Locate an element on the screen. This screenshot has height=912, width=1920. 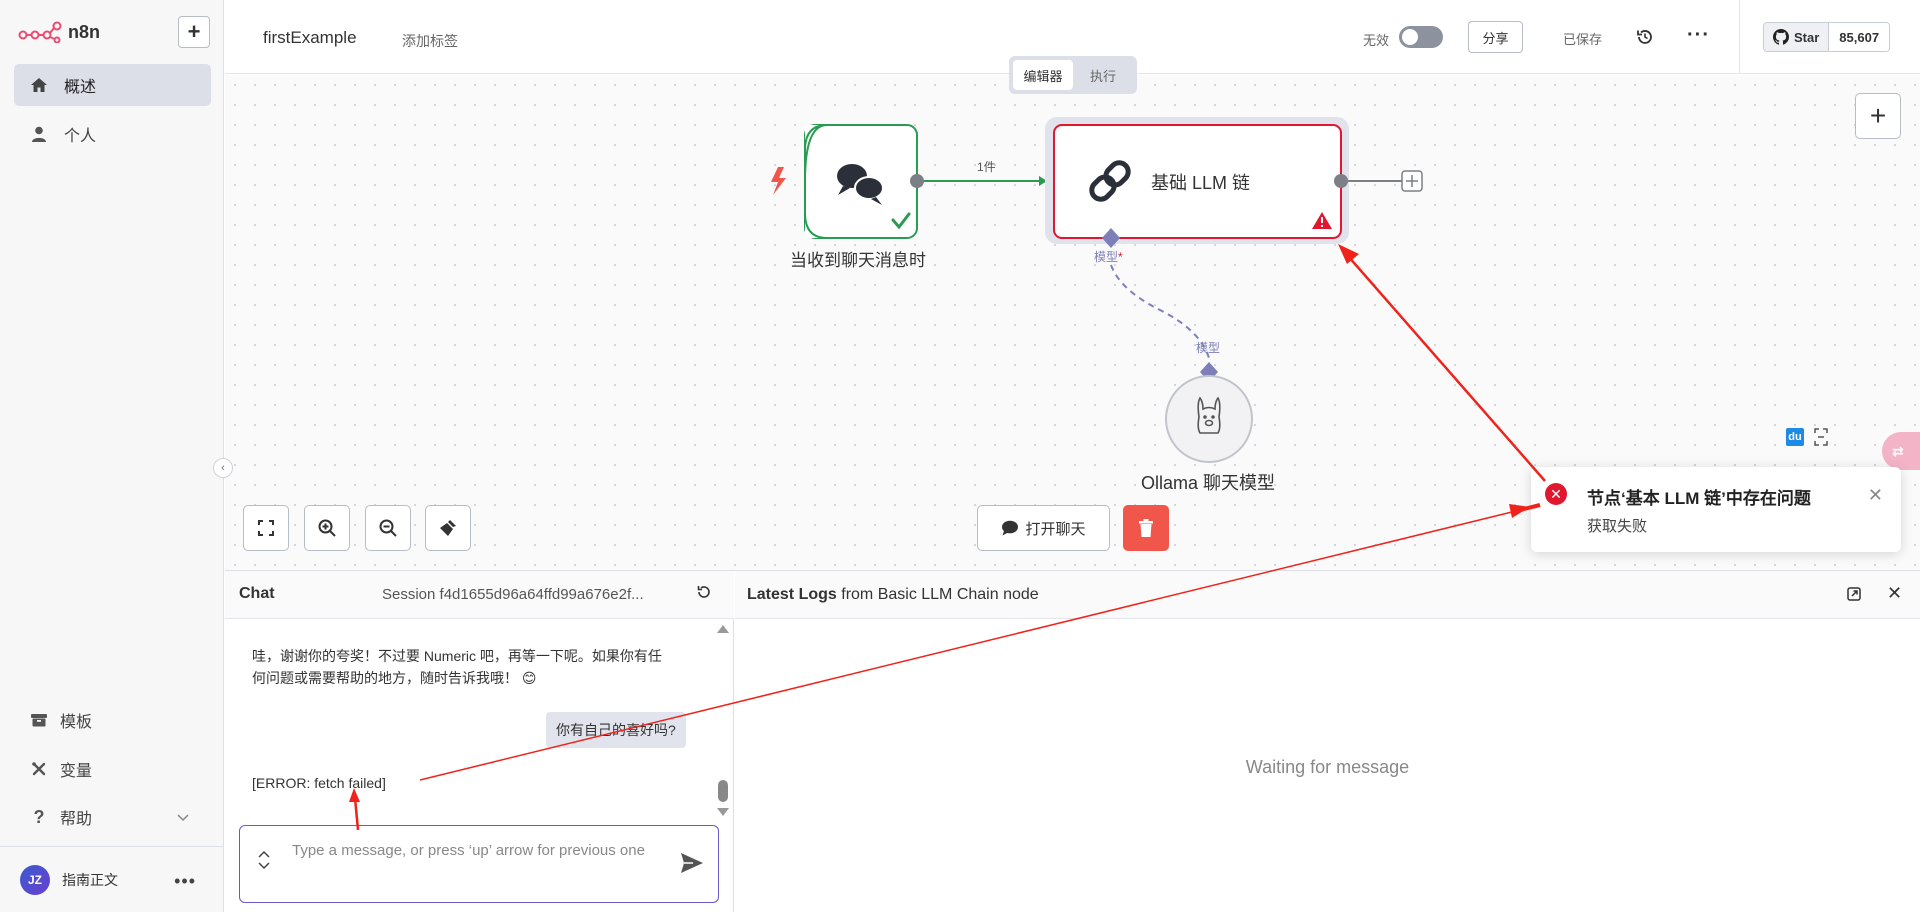
ollama-port-label: 模型 is located at coordinates (1208, 348).